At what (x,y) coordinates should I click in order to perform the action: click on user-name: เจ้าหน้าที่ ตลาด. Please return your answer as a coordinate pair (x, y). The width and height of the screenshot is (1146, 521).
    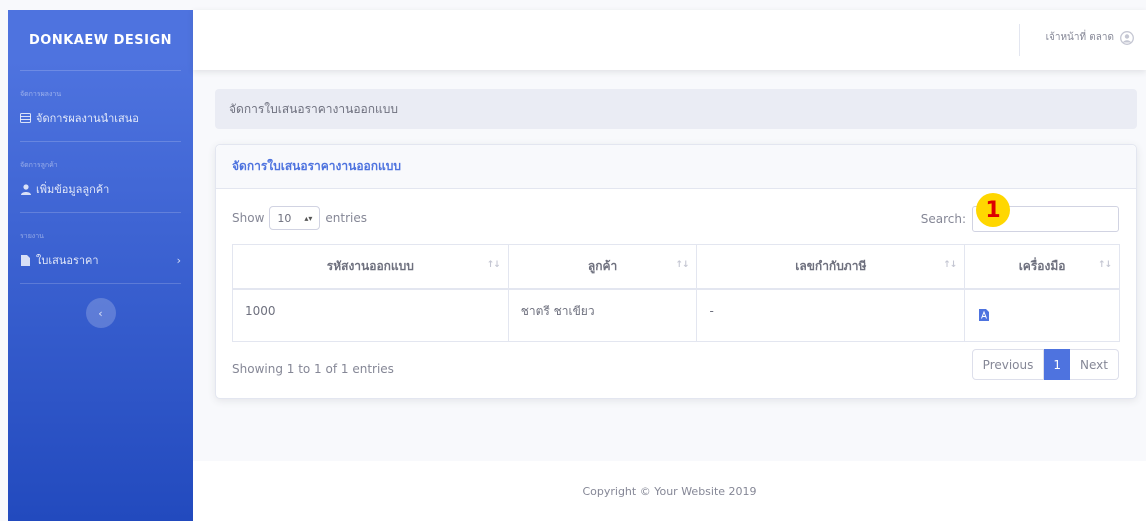
    Looking at the image, I should click on (1079, 37).